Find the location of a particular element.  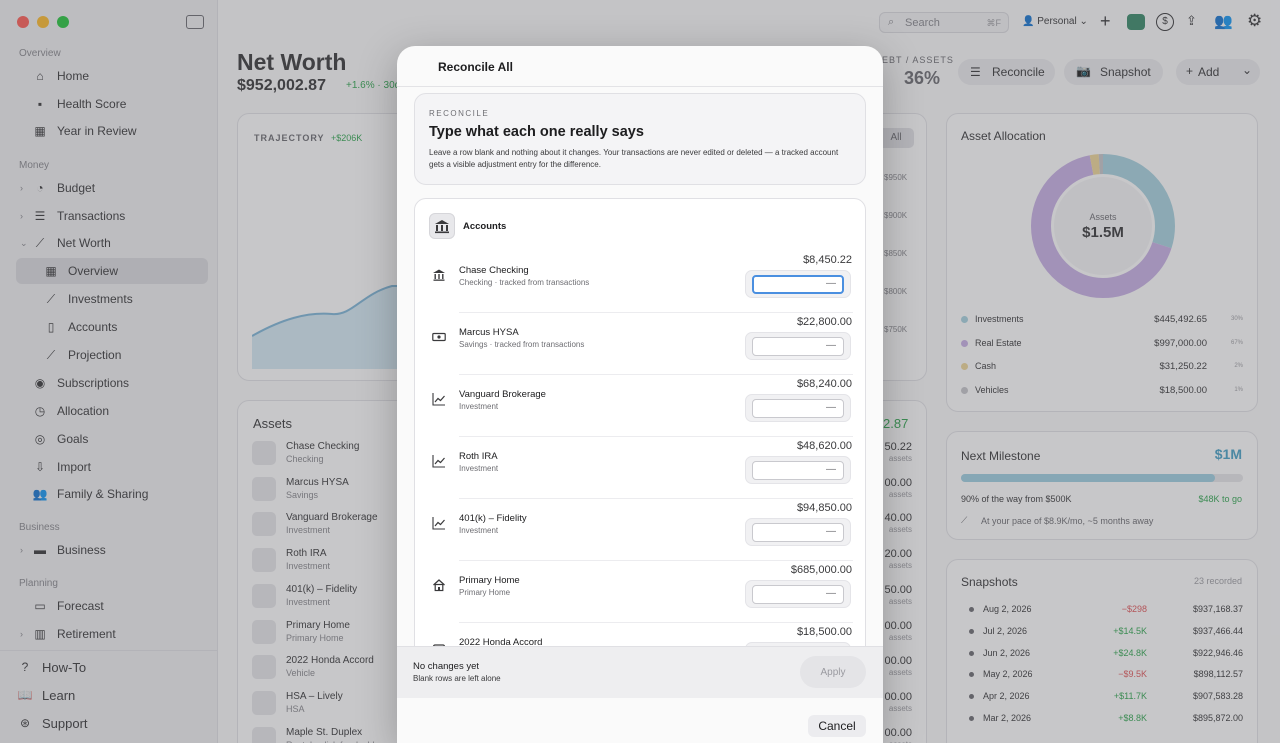

reconcile-row: 401(k) – Fidelity Investment $94,850.00 — is located at coordinates (640, 530).